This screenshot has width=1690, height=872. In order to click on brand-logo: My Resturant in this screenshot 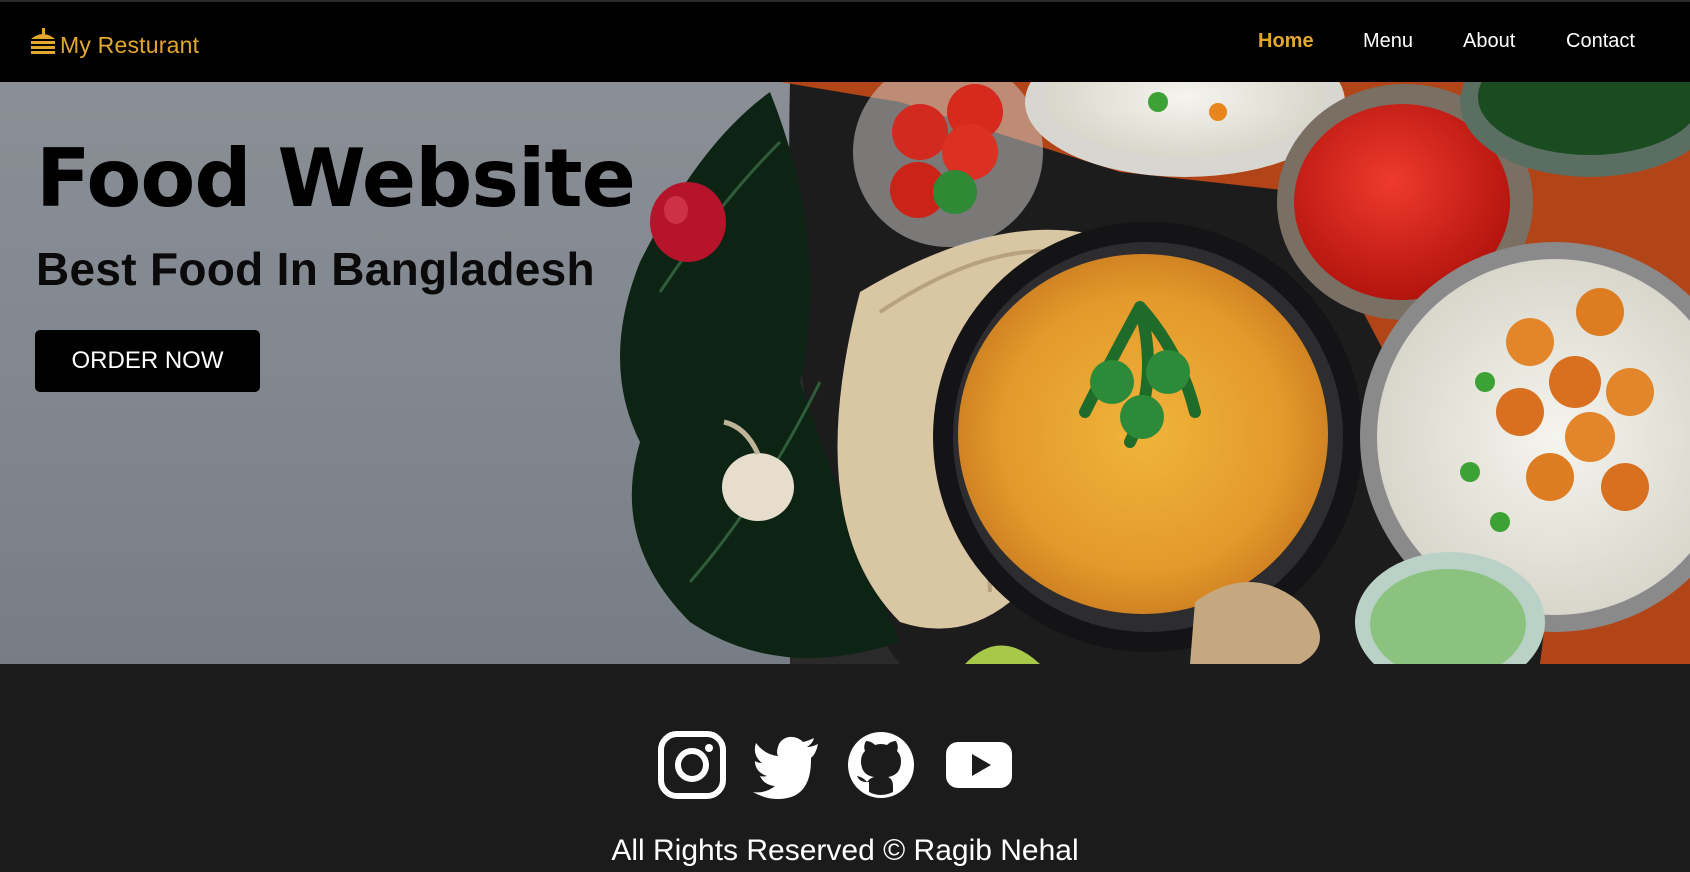, I will do `click(113, 42)`.